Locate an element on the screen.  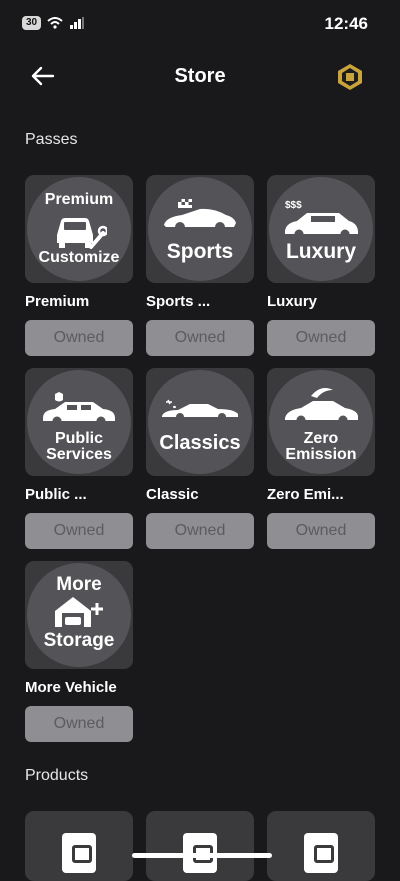
pass-thumbnail: Classics is located at coordinates (200, 422).